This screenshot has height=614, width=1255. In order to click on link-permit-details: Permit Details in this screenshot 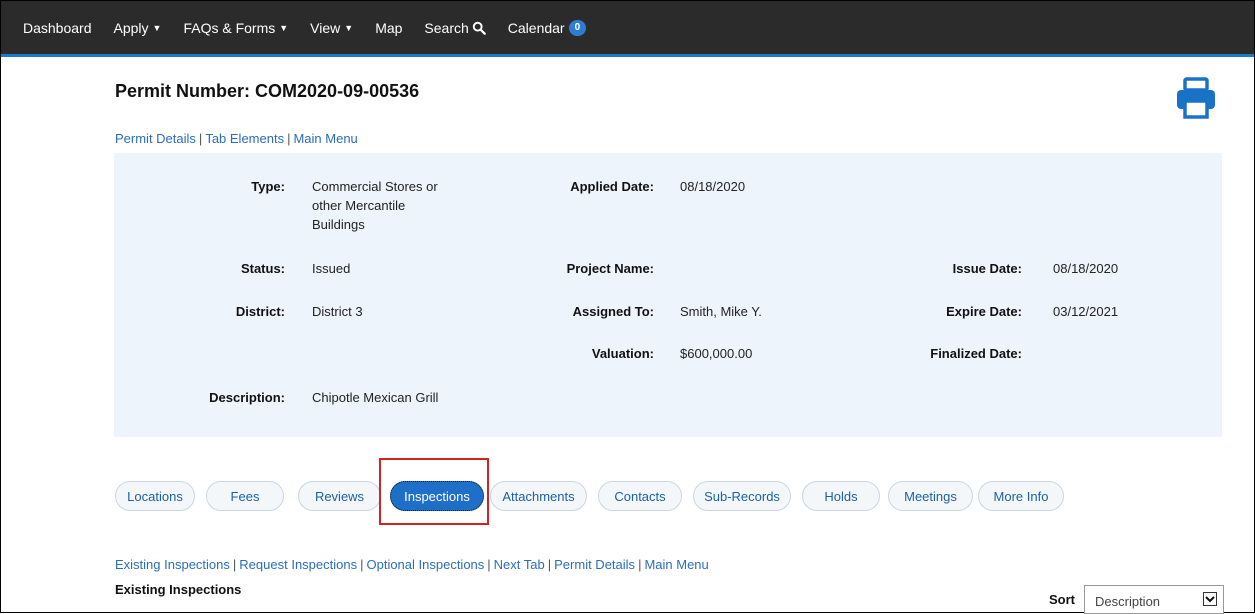, I will do `click(155, 138)`.